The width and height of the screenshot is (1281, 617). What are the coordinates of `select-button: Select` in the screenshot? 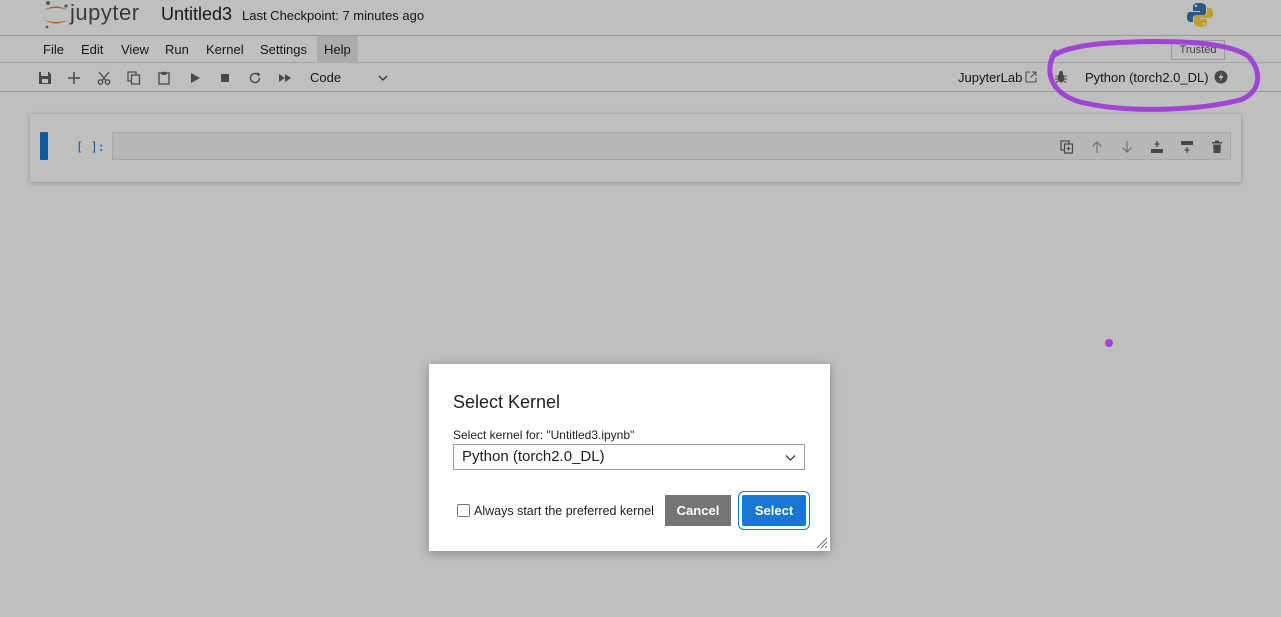 It's located at (774, 510).